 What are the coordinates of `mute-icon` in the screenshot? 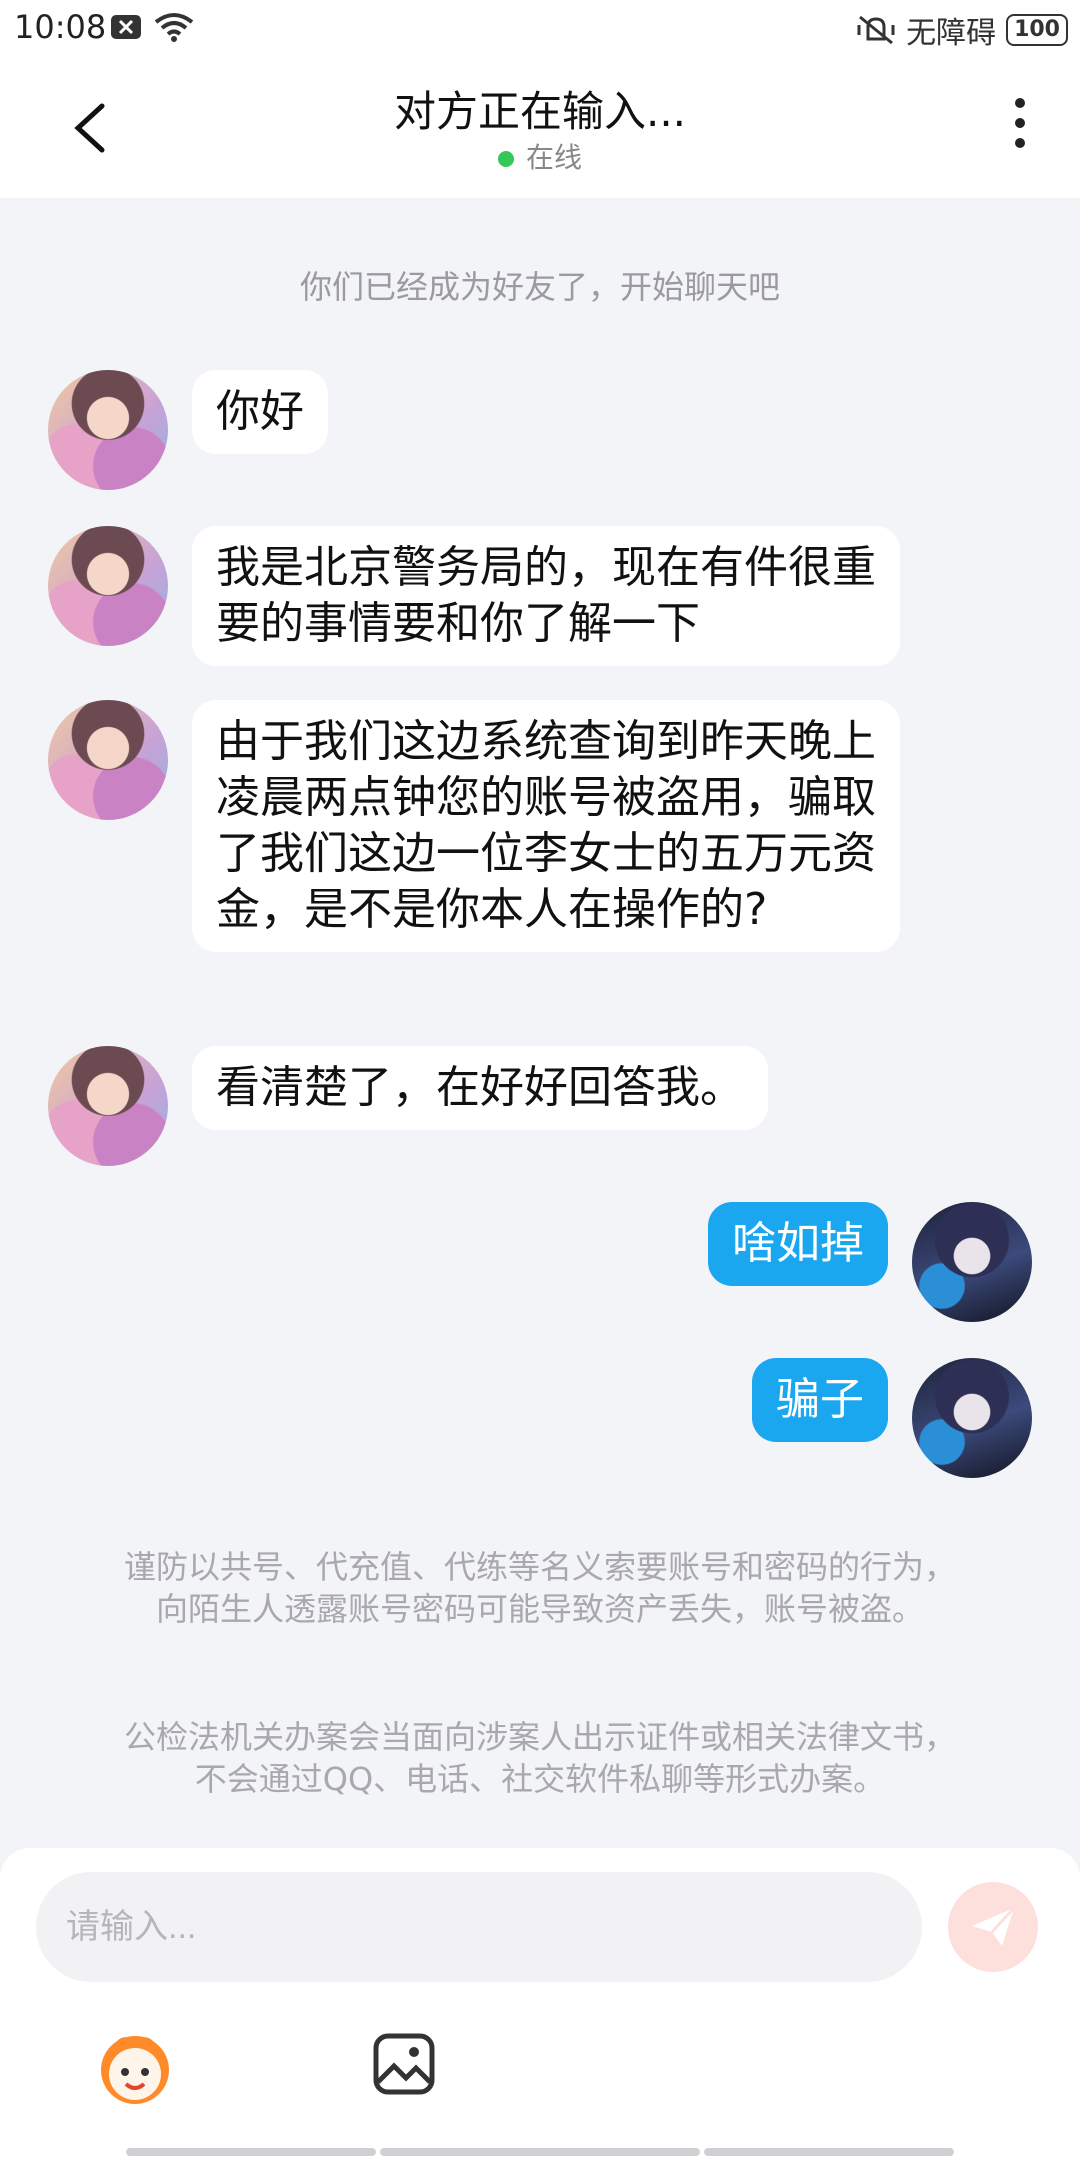 It's located at (876, 30).